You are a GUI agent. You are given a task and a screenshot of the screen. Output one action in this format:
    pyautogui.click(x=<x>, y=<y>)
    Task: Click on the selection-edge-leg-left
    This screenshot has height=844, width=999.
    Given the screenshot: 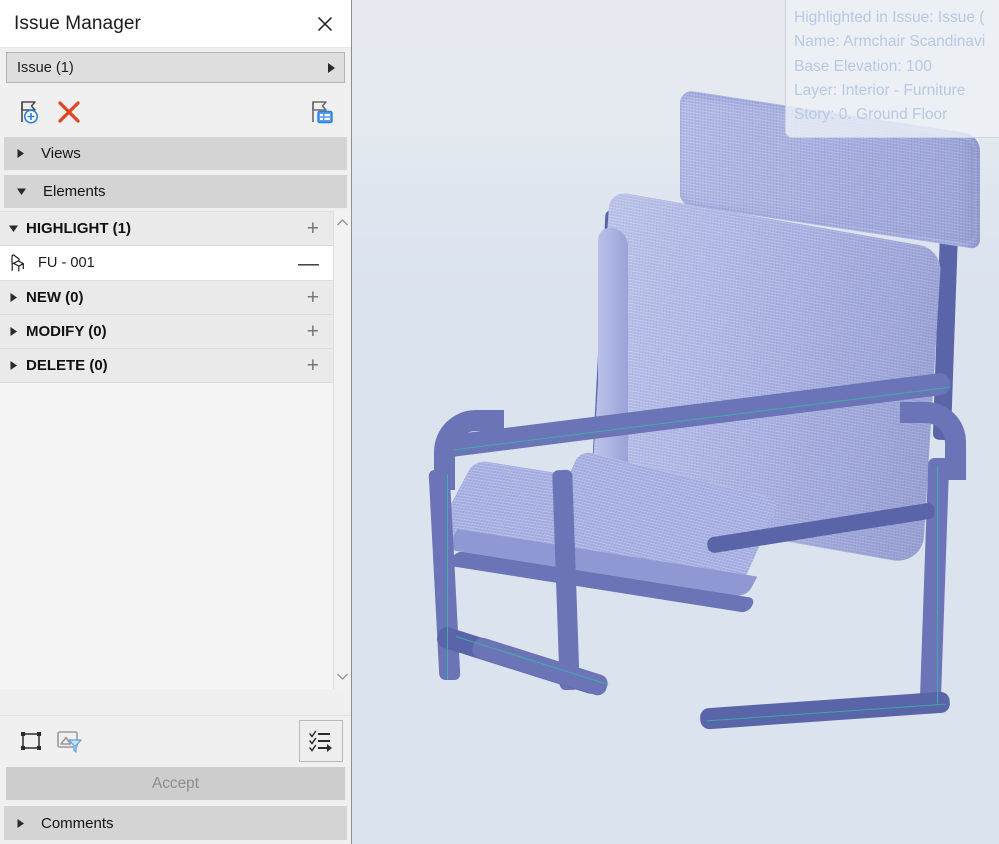 What is the action you would take?
    pyautogui.click(x=447, y=577)
    